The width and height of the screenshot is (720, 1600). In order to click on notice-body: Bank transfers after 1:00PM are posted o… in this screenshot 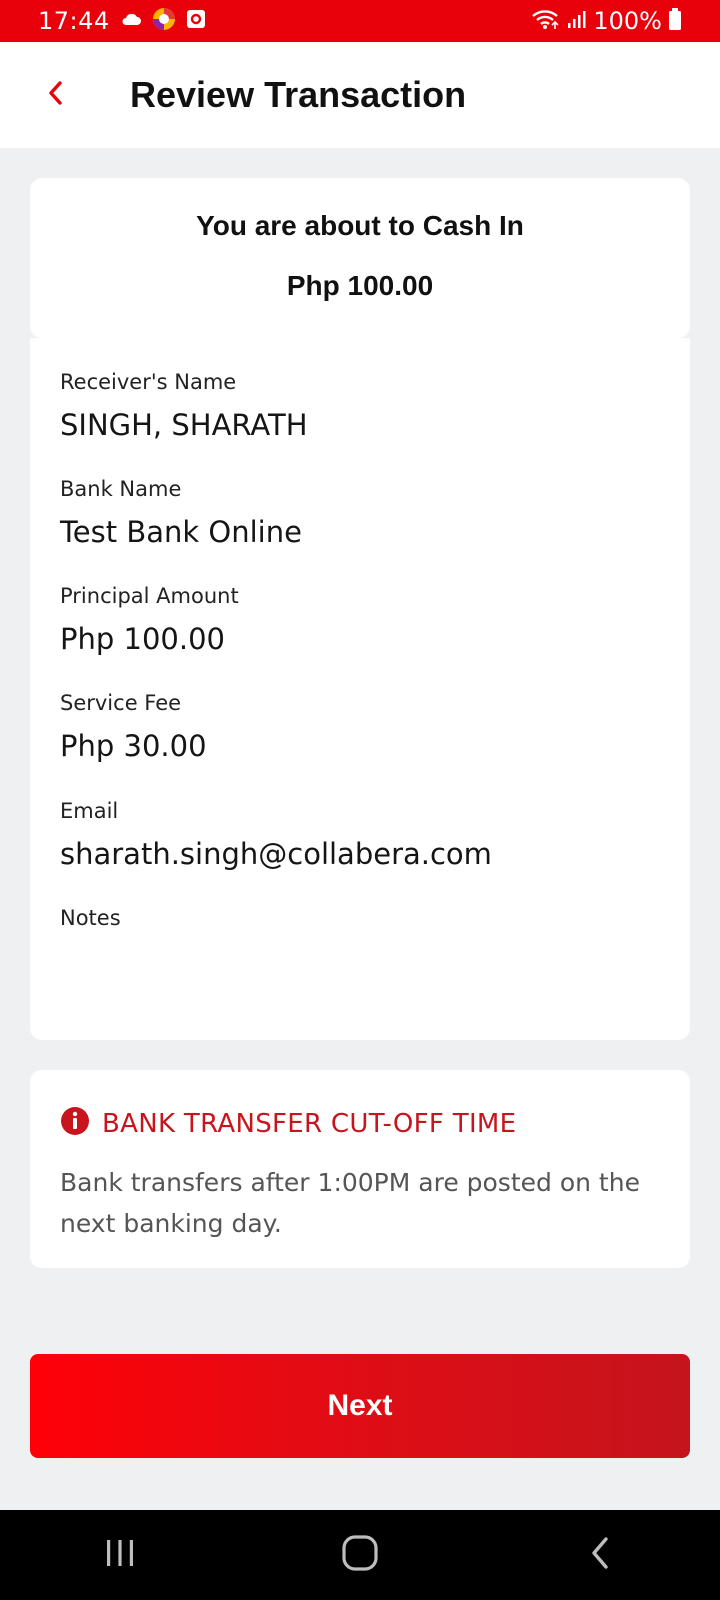, I will do `click(350, 1203)`.